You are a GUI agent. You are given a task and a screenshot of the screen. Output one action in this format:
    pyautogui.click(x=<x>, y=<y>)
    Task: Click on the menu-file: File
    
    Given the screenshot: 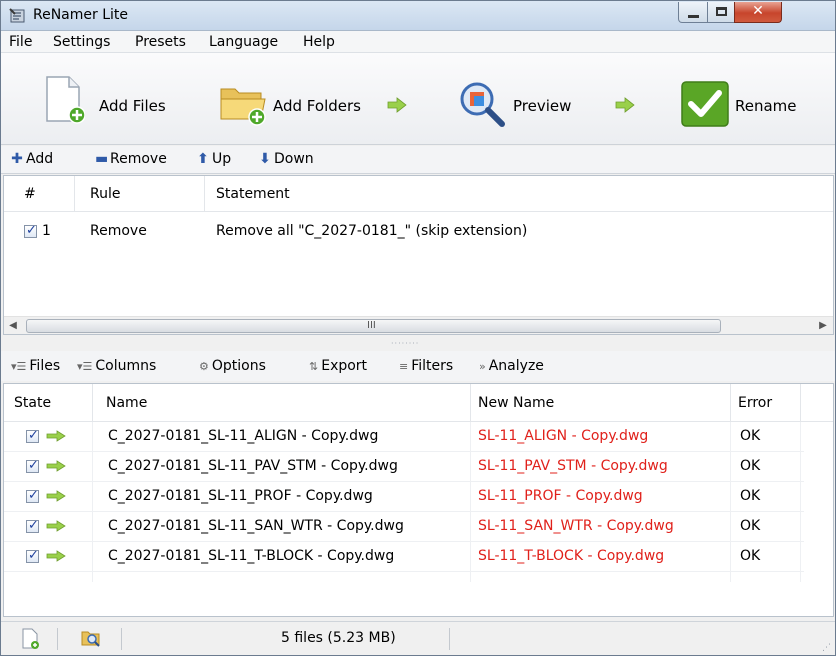 What is the action you would take?
    pyautogui.click(x=20, y=42)
    